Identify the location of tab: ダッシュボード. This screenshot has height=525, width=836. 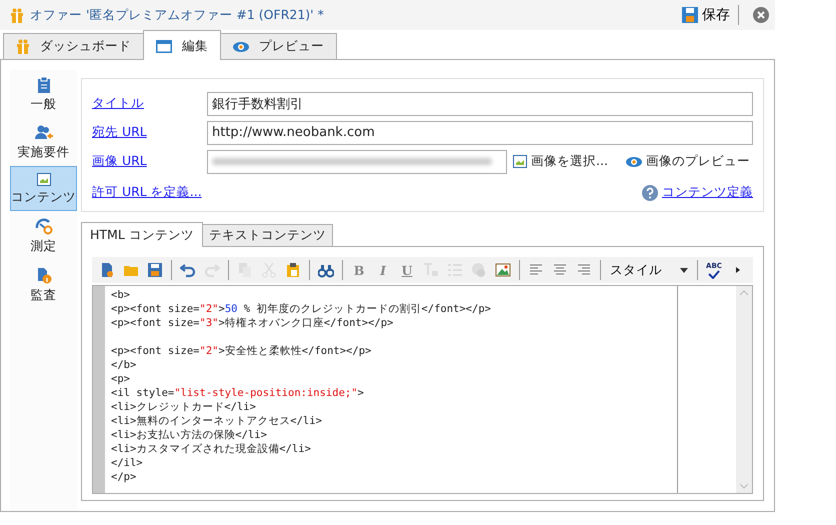
(73, 46).